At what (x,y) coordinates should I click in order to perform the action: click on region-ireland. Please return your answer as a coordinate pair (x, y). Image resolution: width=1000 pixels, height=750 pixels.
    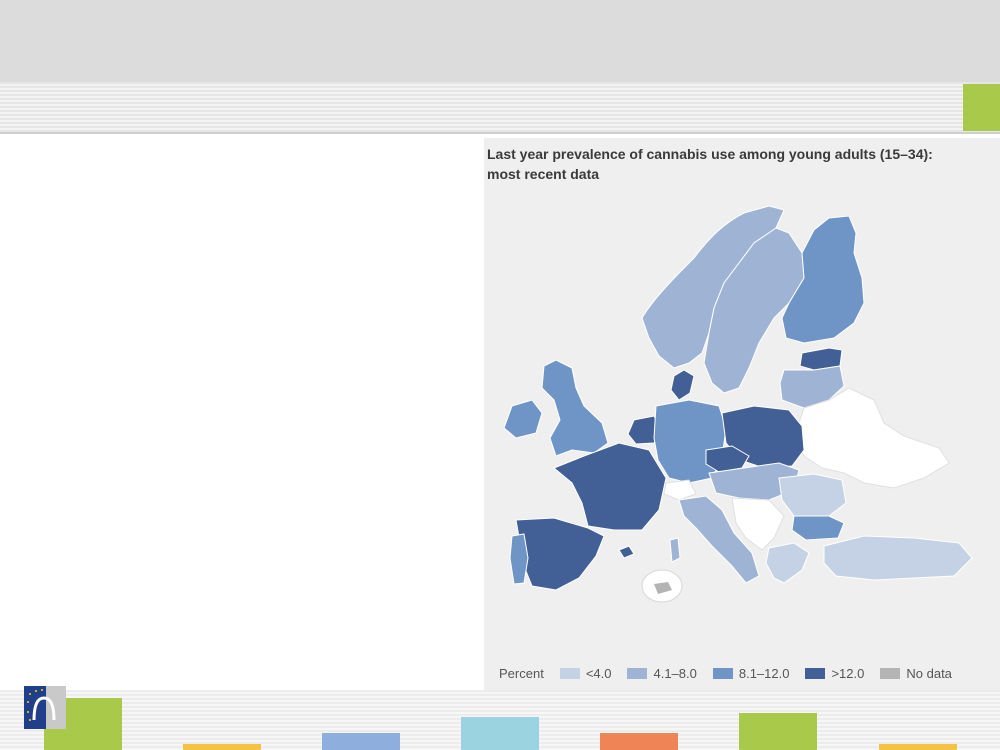
    Looking at the image, I should click on (523, 419).